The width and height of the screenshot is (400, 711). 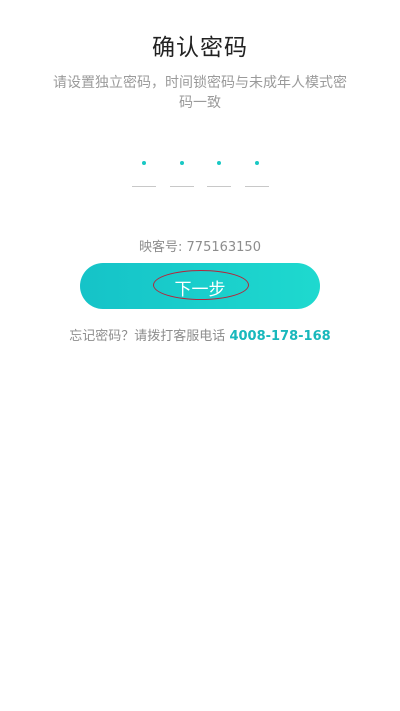 I want to click on pin-input, so click(x=200, y=171).